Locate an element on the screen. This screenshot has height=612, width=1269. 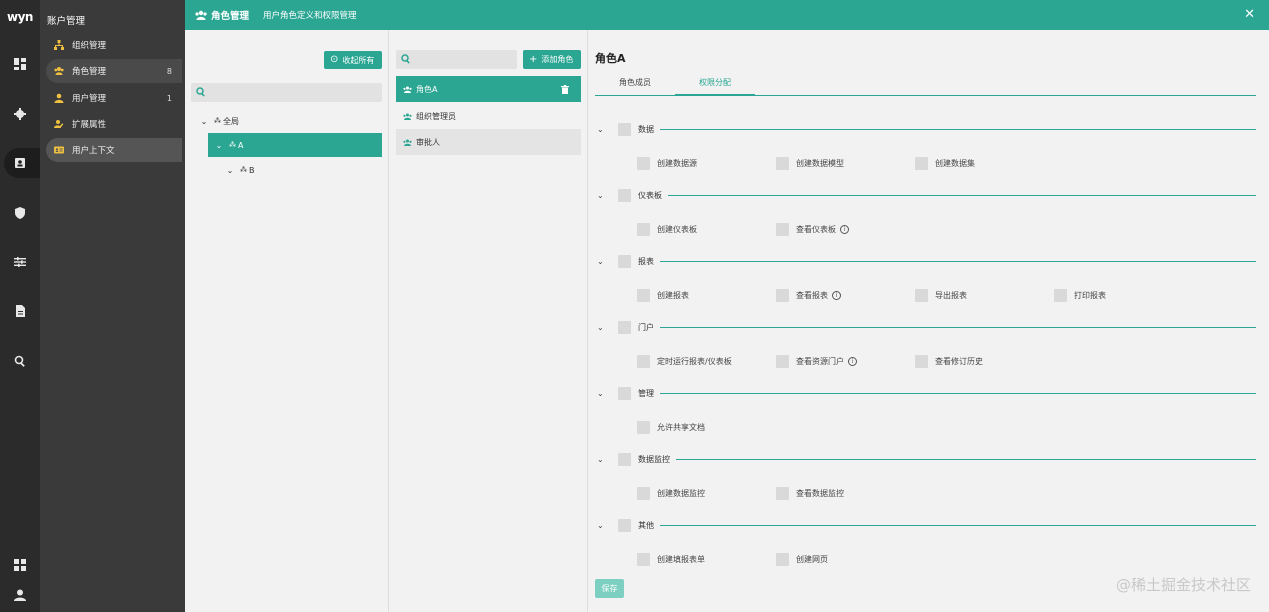
nav-item-user-context: 用户上下文 is located at coordinates (114, 150).